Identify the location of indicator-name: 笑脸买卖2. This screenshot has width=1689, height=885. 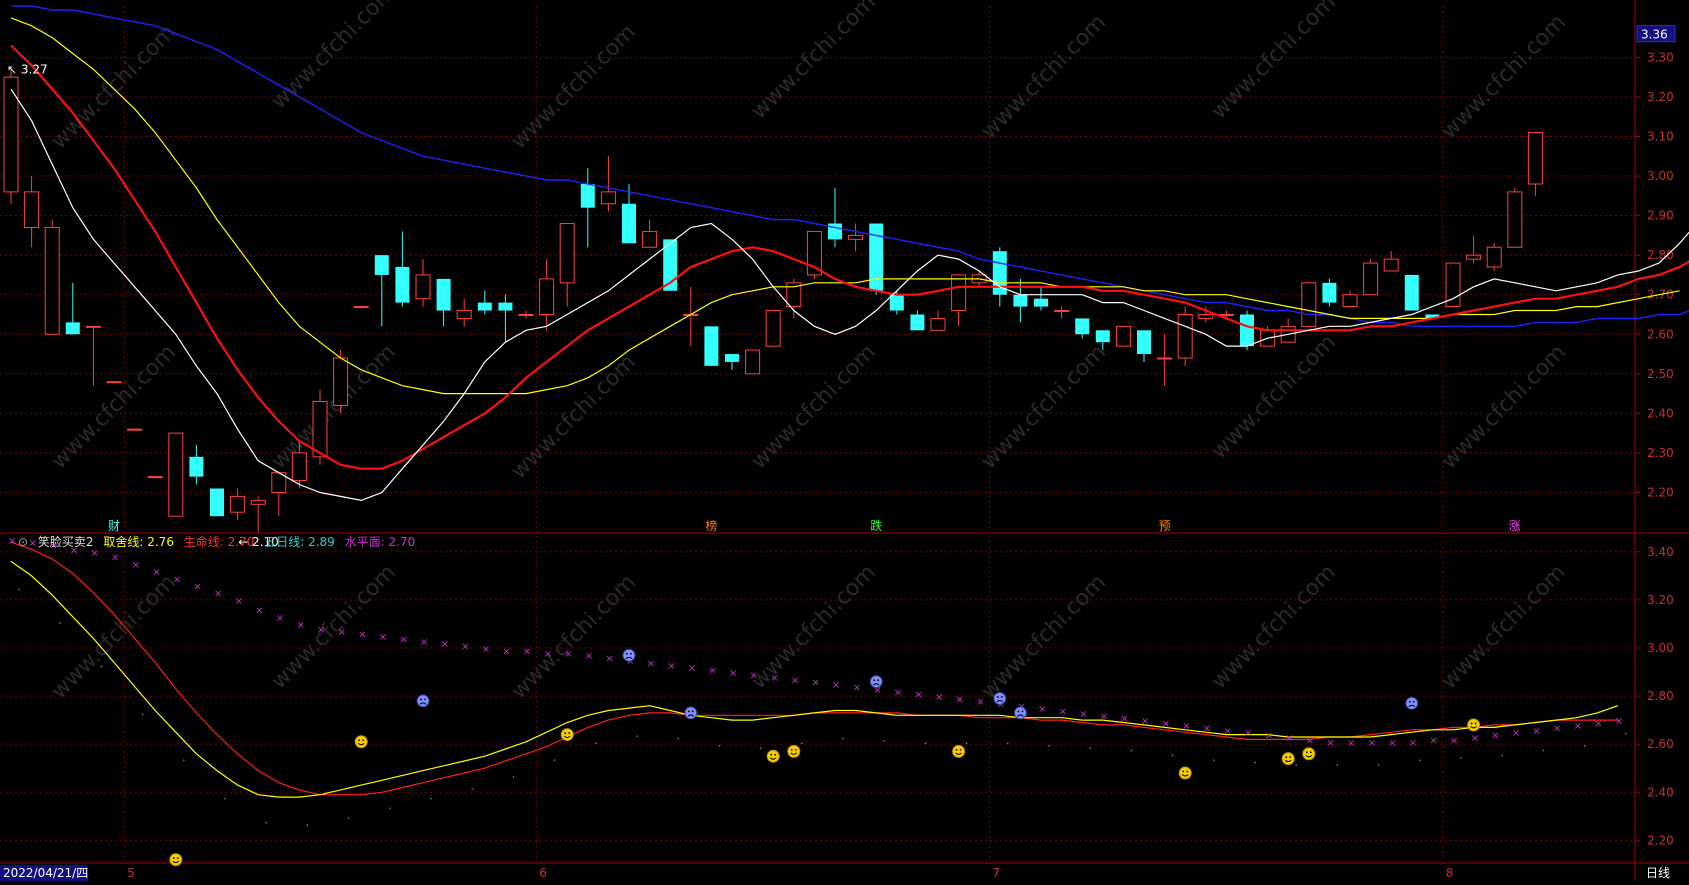
(65, 542).